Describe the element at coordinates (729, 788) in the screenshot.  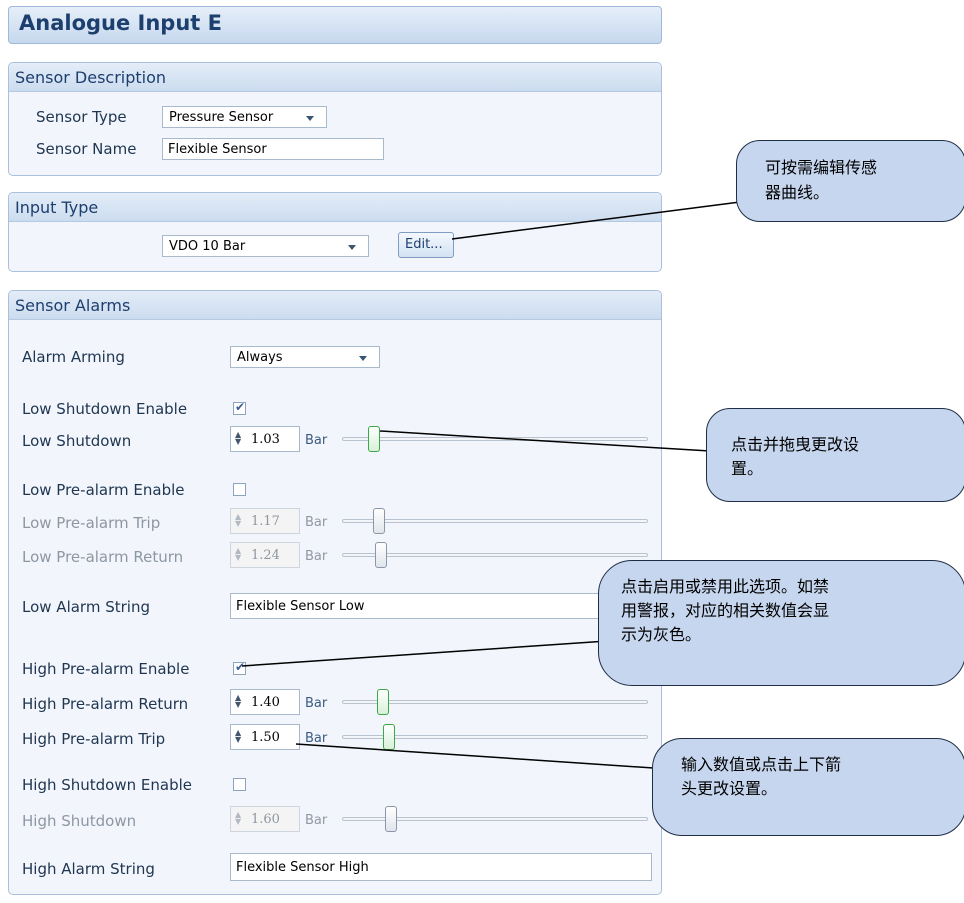
I see `arrows-callout-line-2: 头更改设置。` at that location.